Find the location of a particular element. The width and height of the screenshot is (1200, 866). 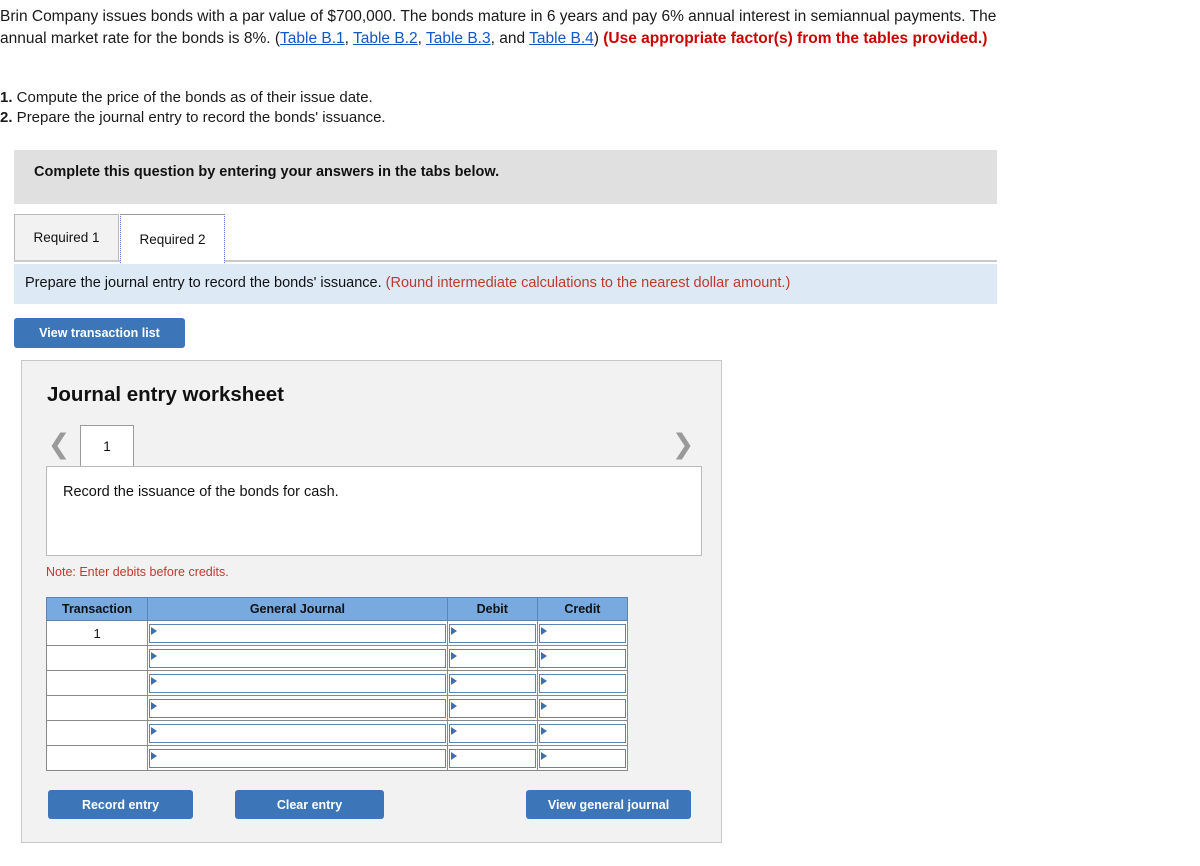

column-header-transaction: Transaction is located at coordinates (97, 609).